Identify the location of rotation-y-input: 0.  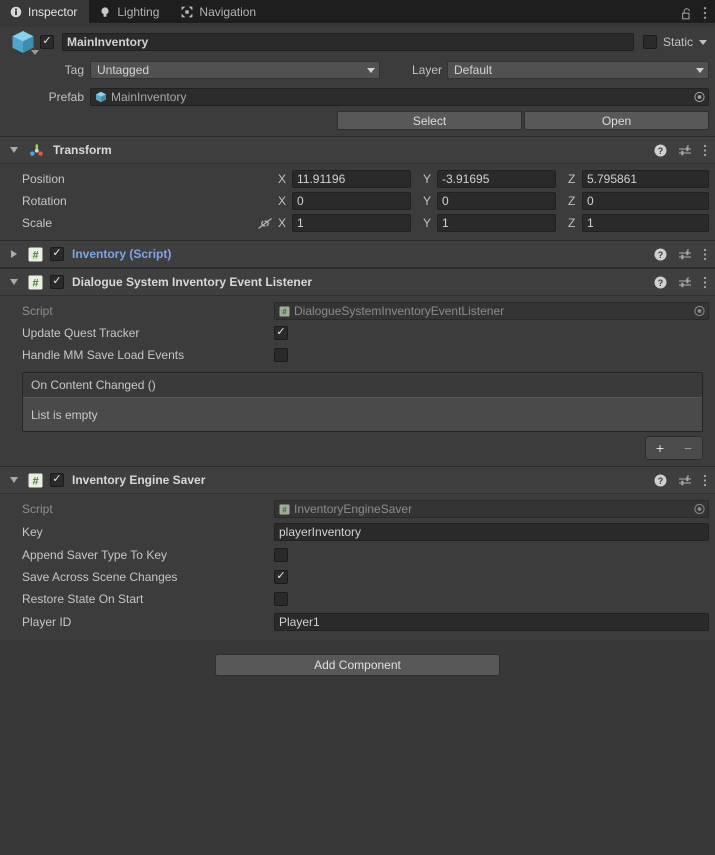
(496, 201).